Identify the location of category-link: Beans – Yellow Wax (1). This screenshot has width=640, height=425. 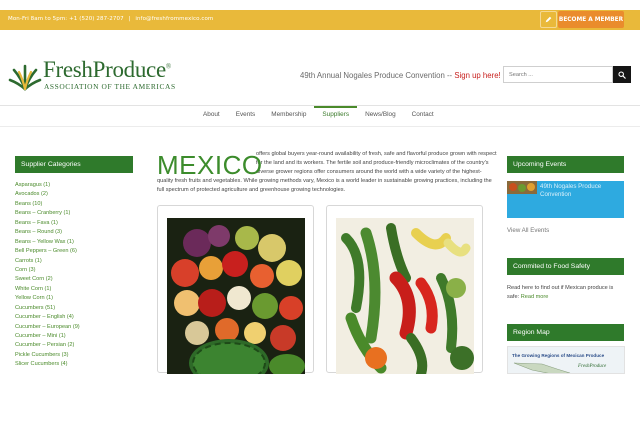
(75, 242).